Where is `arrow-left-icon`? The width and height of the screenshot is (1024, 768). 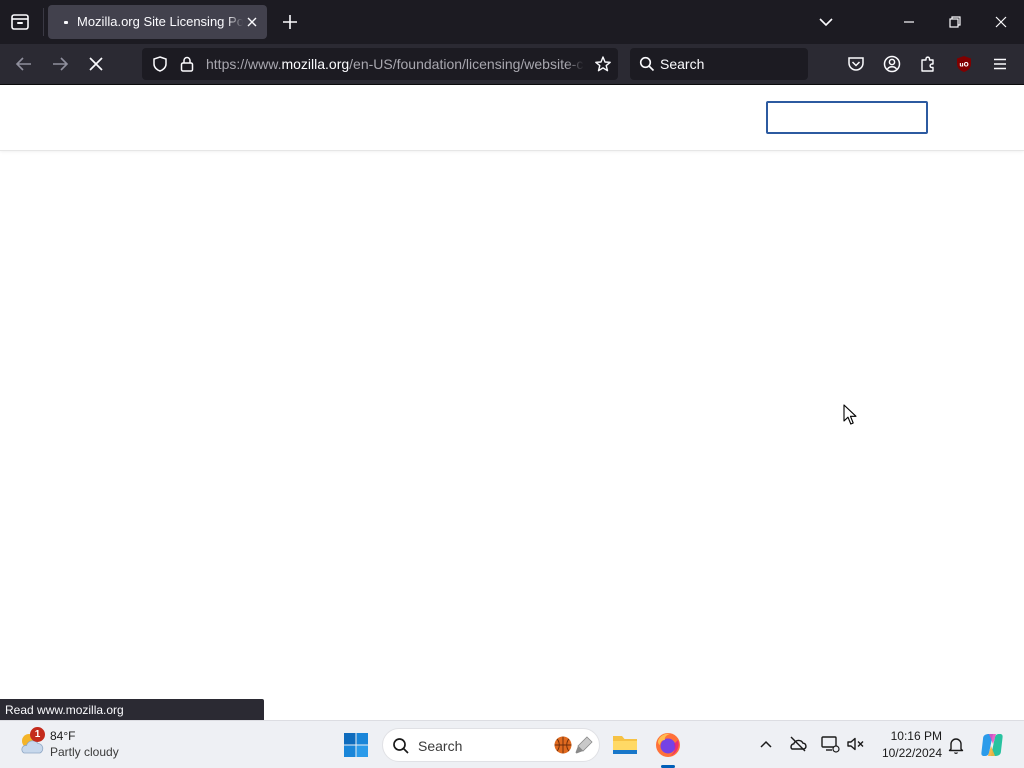 arrow-left-icon is located at coordinates (23, 64).